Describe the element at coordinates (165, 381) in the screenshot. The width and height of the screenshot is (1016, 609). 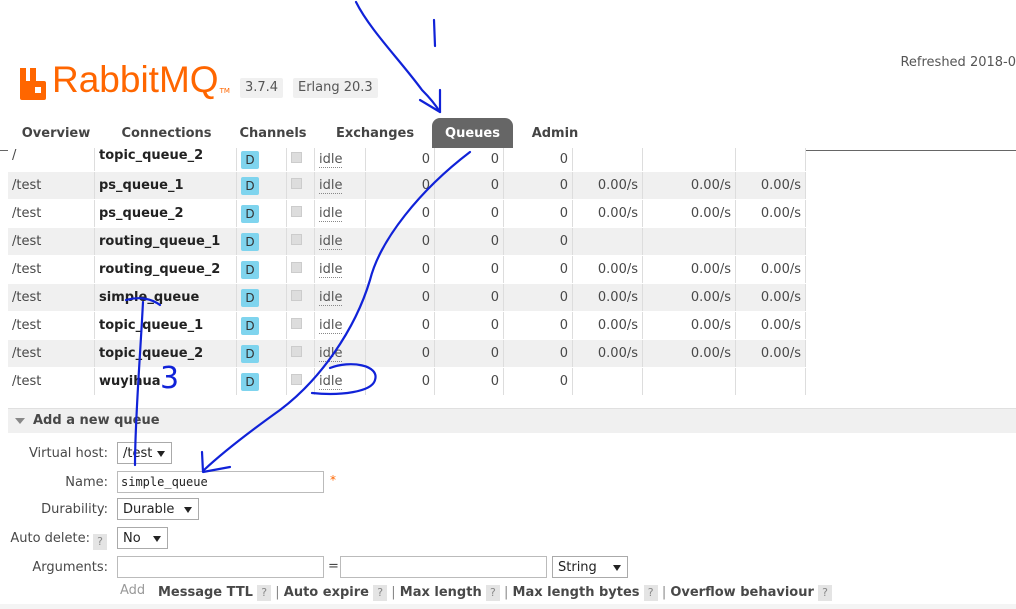
I see `row-queue-name: wuyihua` at that location.